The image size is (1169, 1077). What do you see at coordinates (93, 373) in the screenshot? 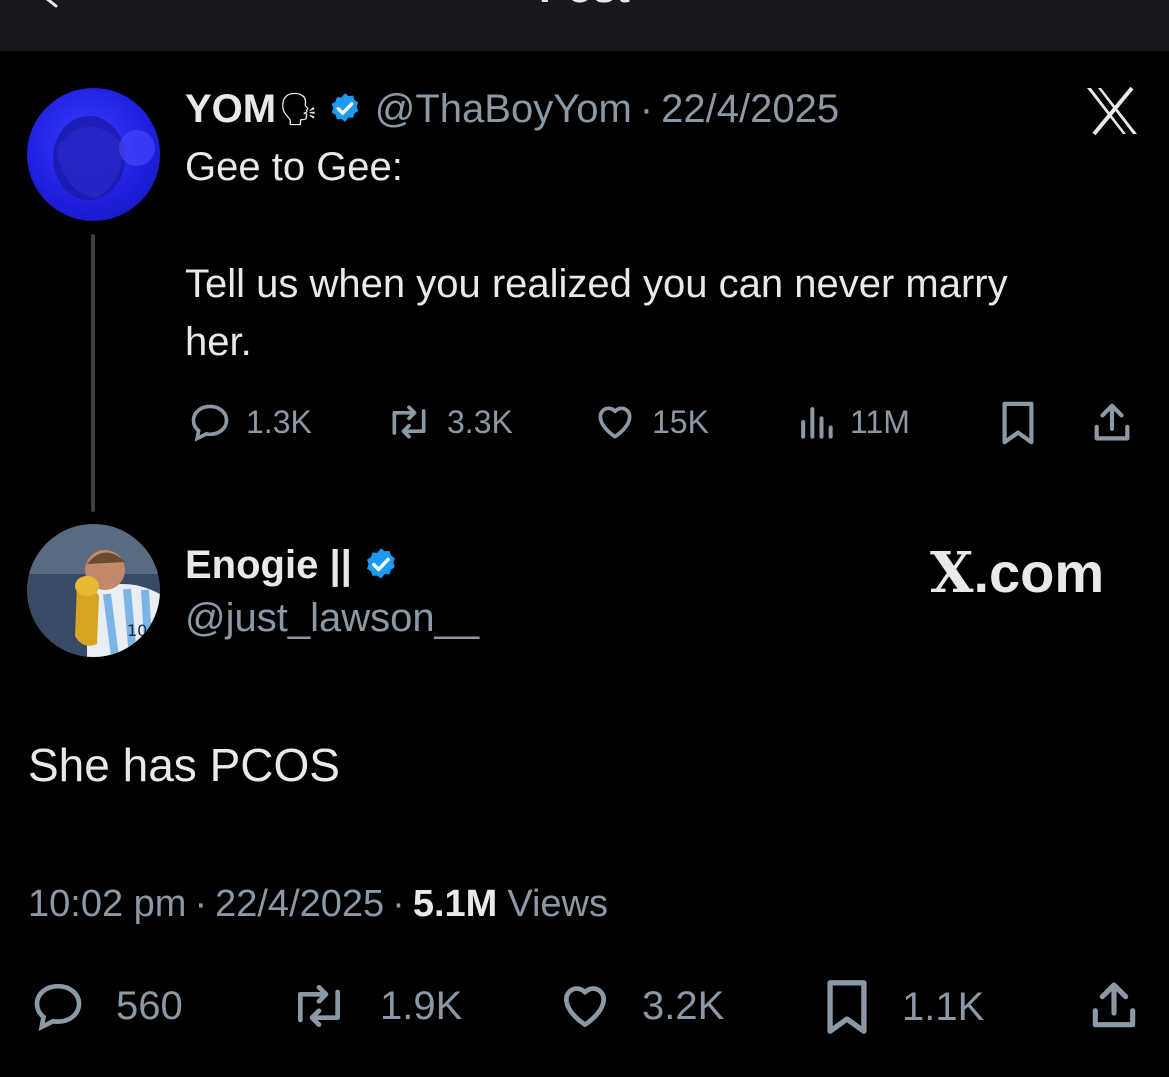
I see `thread-line` at bounding box center [93, 373].